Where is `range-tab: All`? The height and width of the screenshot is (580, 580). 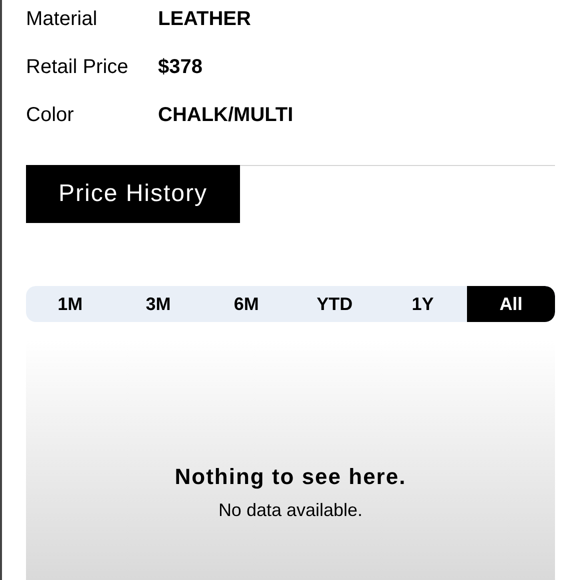
range-tab: All is located at coordinates (510, 304).